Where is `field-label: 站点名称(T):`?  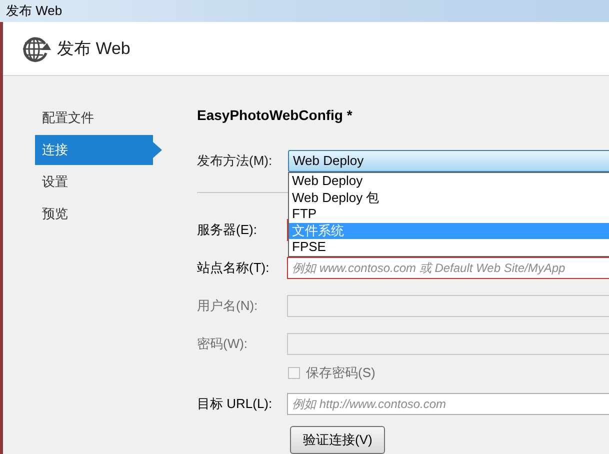 field-label: 站点名称(T): is located at coordinates (233, 268).